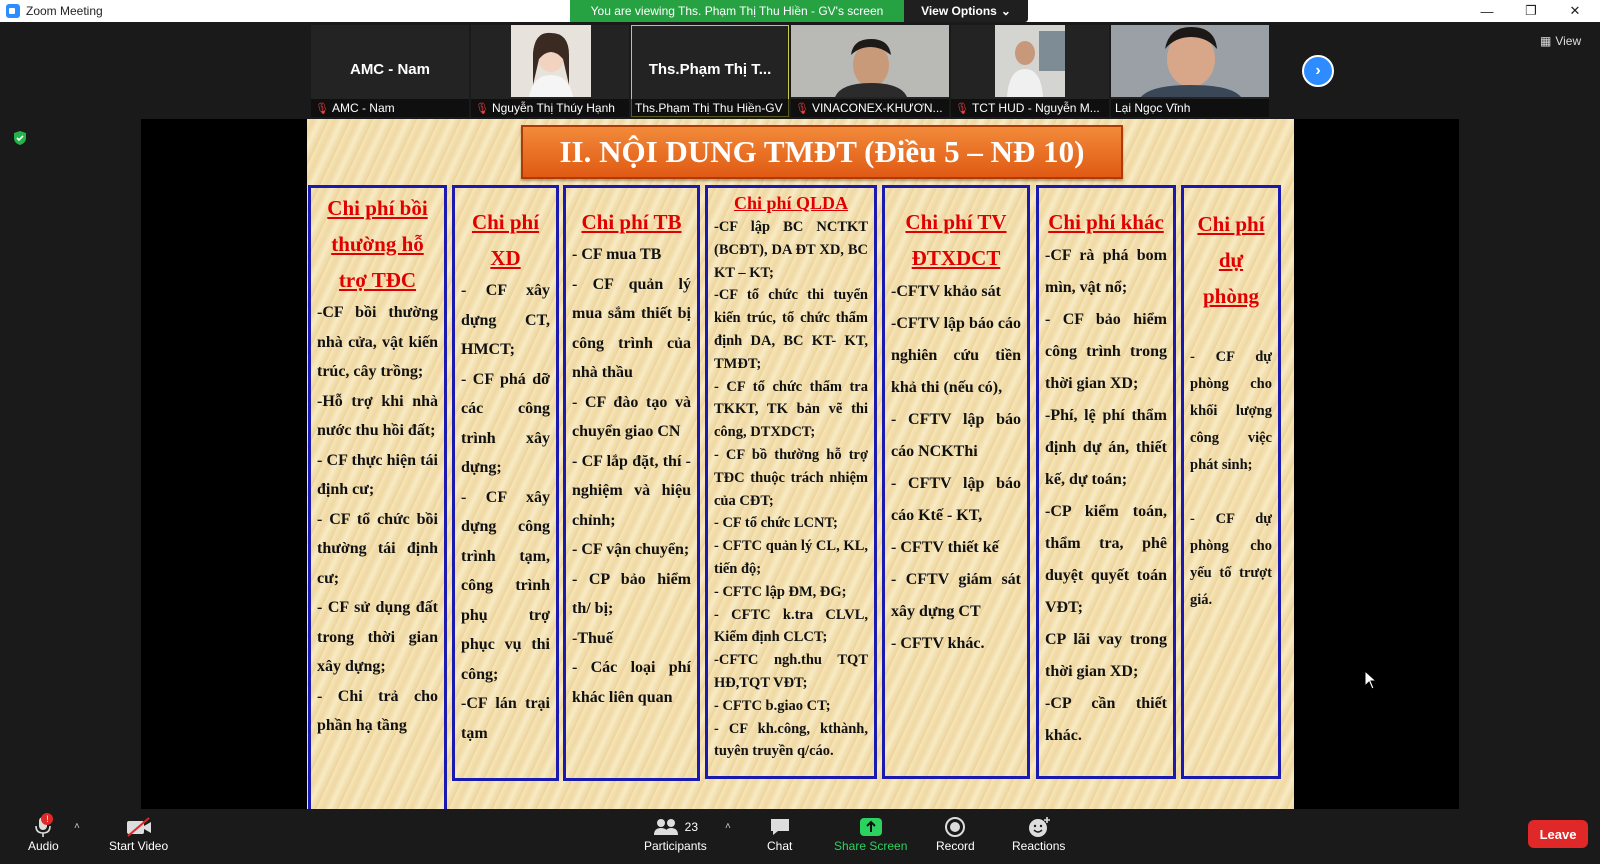 This screenshot has width=1600, height=864. Describe the element at coordinates (1153, 108) in the screenshot. I see `participant-name: Lại Ngọc Vĩnh` at that location.